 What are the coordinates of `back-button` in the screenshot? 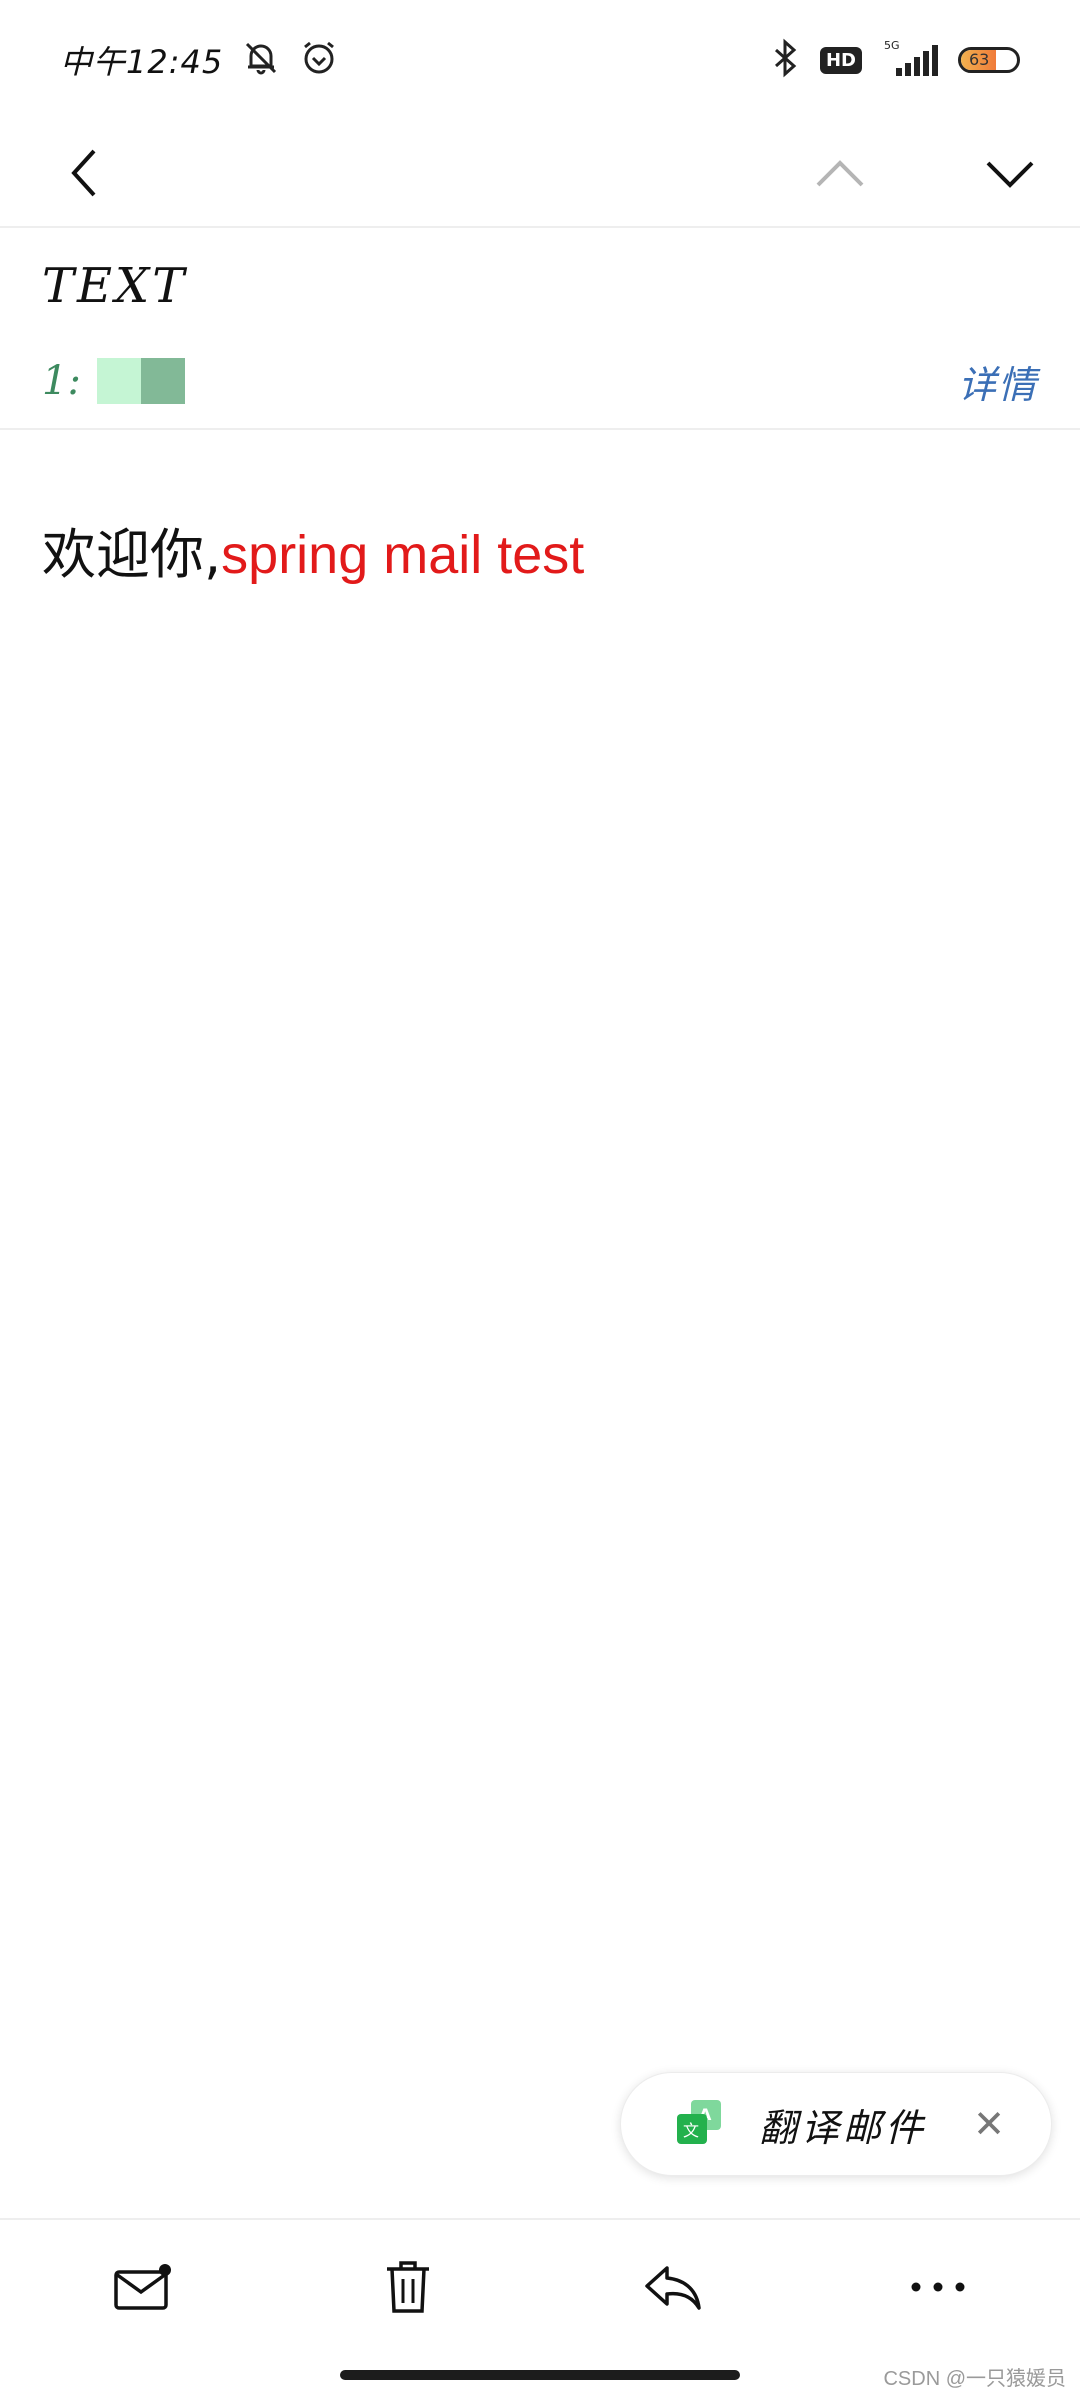 It's located at (84, 173).